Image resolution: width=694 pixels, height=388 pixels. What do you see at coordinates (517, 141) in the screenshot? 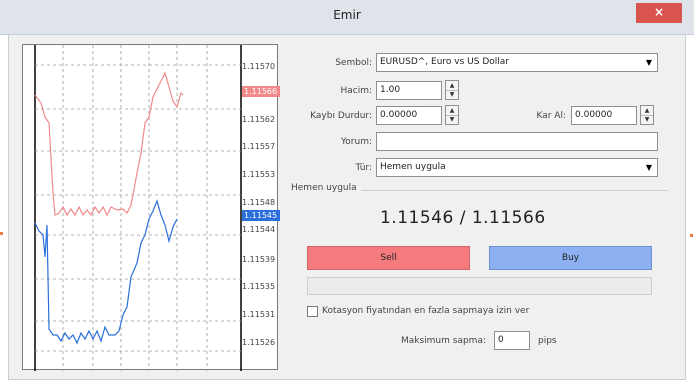
I see `comment-input` at bounding box center [517, 141].